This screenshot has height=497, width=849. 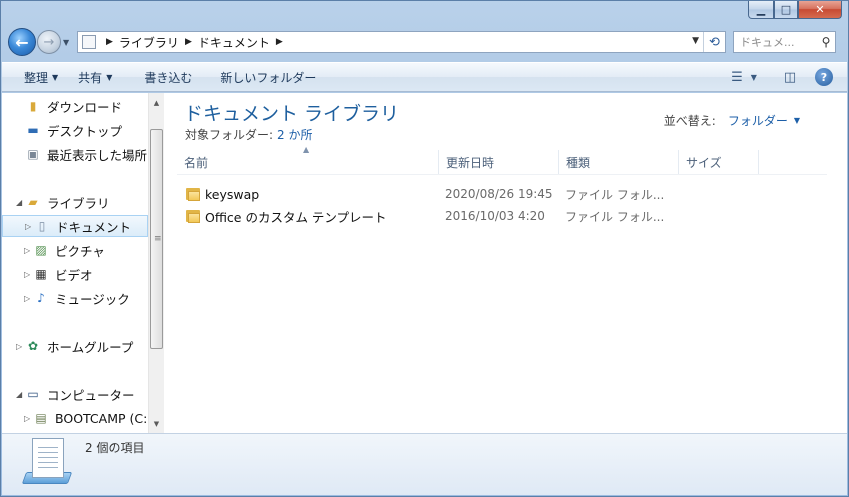 What do you see at coordinates (90, 77) in the screenshot?
I see `share-label: 共有` at bounding box center [90, 77].